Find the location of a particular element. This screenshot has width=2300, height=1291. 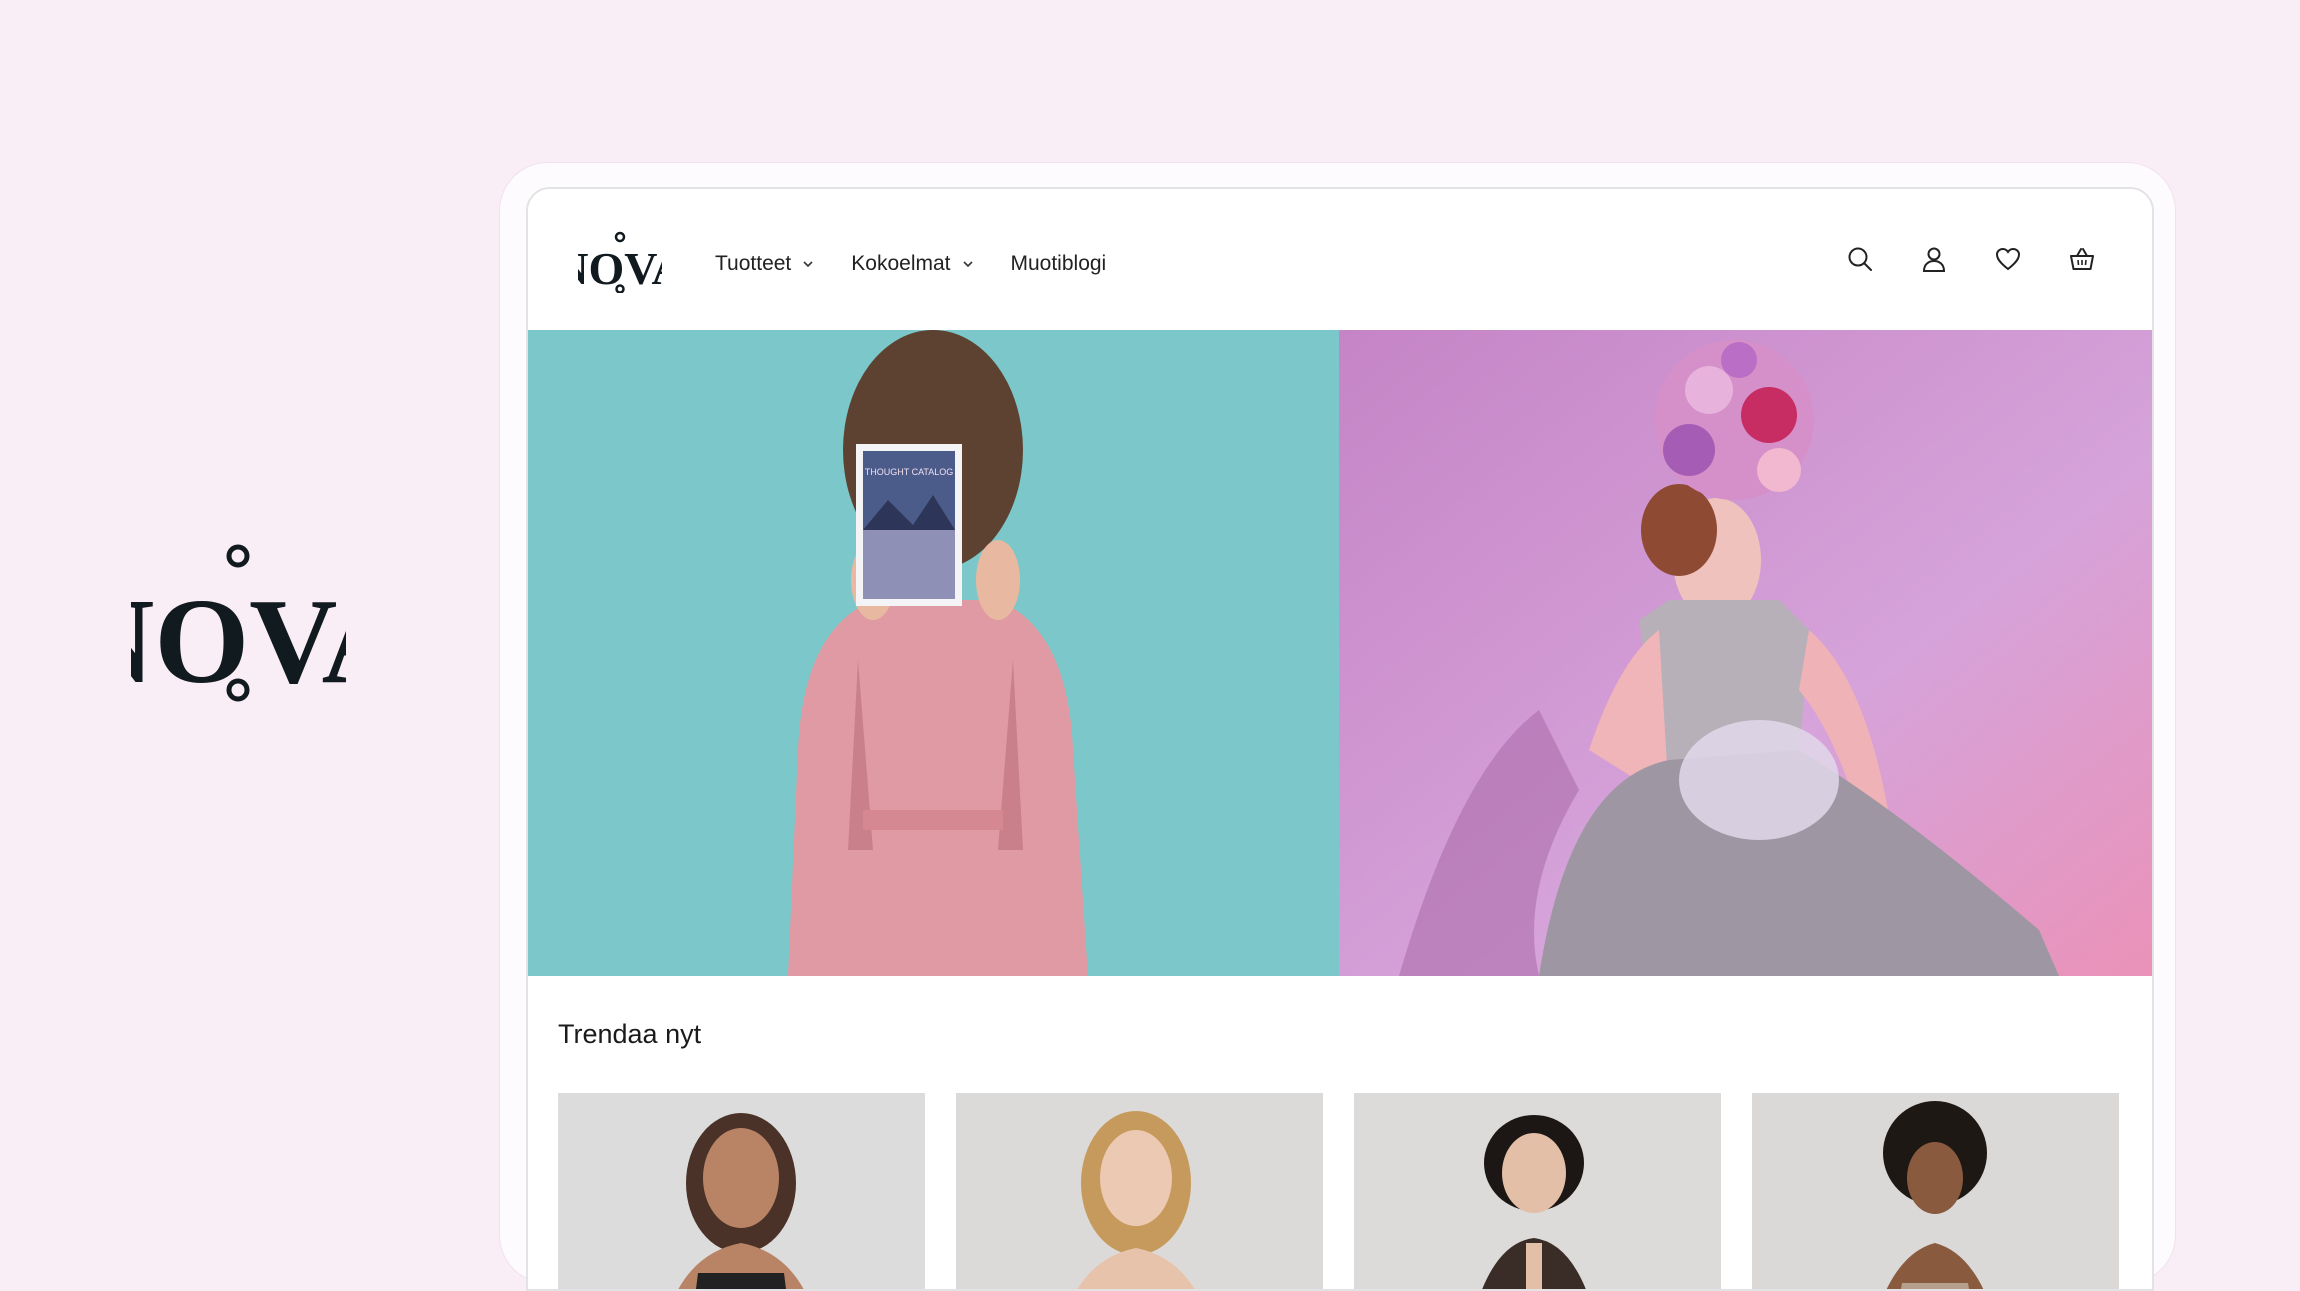

magazine-title: THOUGHT CATALOG is located at coordinates (909, 472).